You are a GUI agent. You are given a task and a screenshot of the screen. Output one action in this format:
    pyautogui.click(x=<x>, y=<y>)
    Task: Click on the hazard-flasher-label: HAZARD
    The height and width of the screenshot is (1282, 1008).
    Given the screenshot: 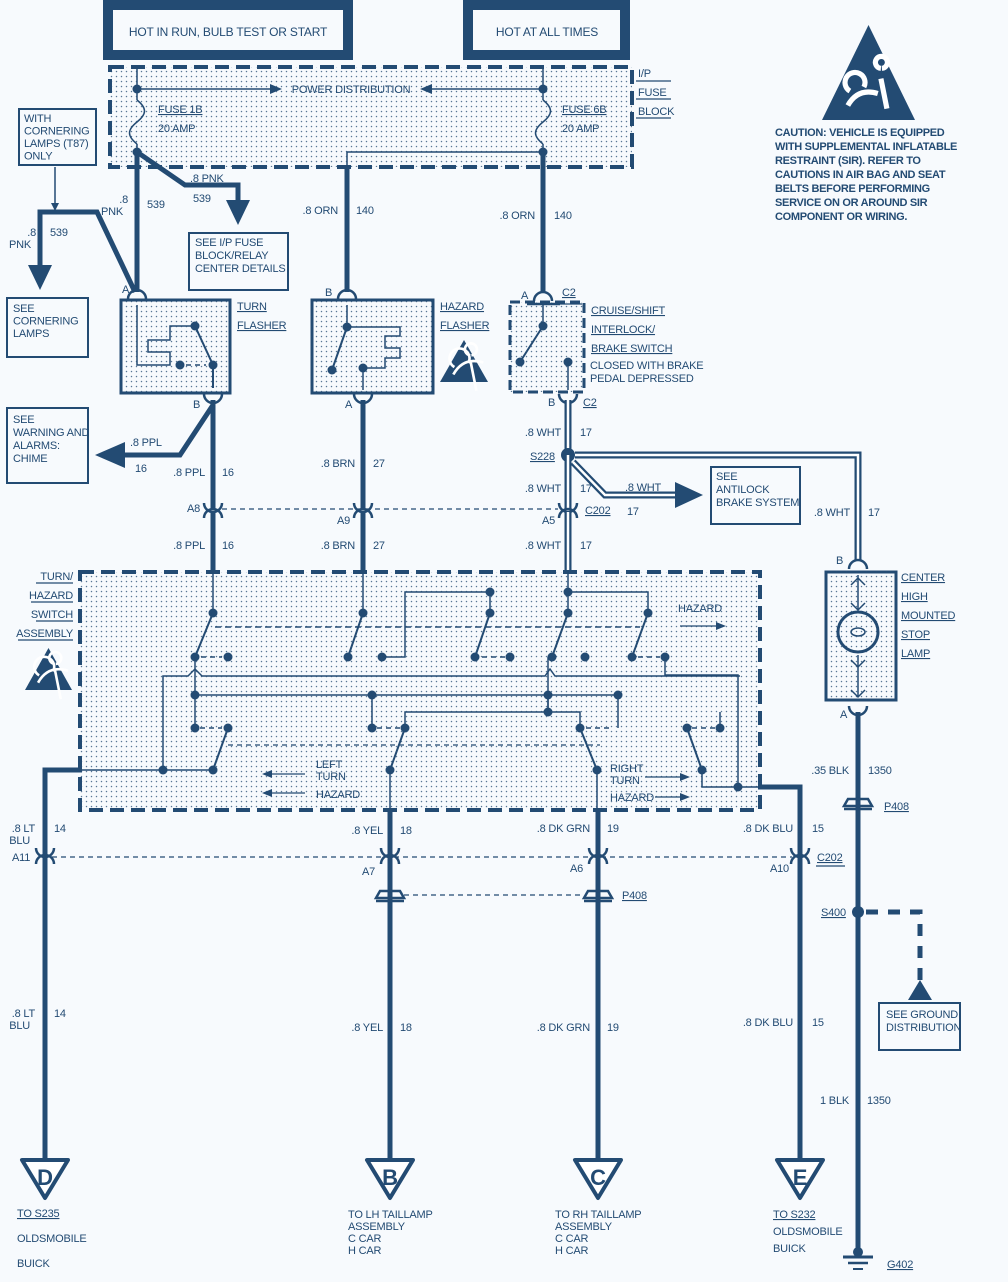 What is the action you would take?
    pyautogui.click(x=462, y=307)
    